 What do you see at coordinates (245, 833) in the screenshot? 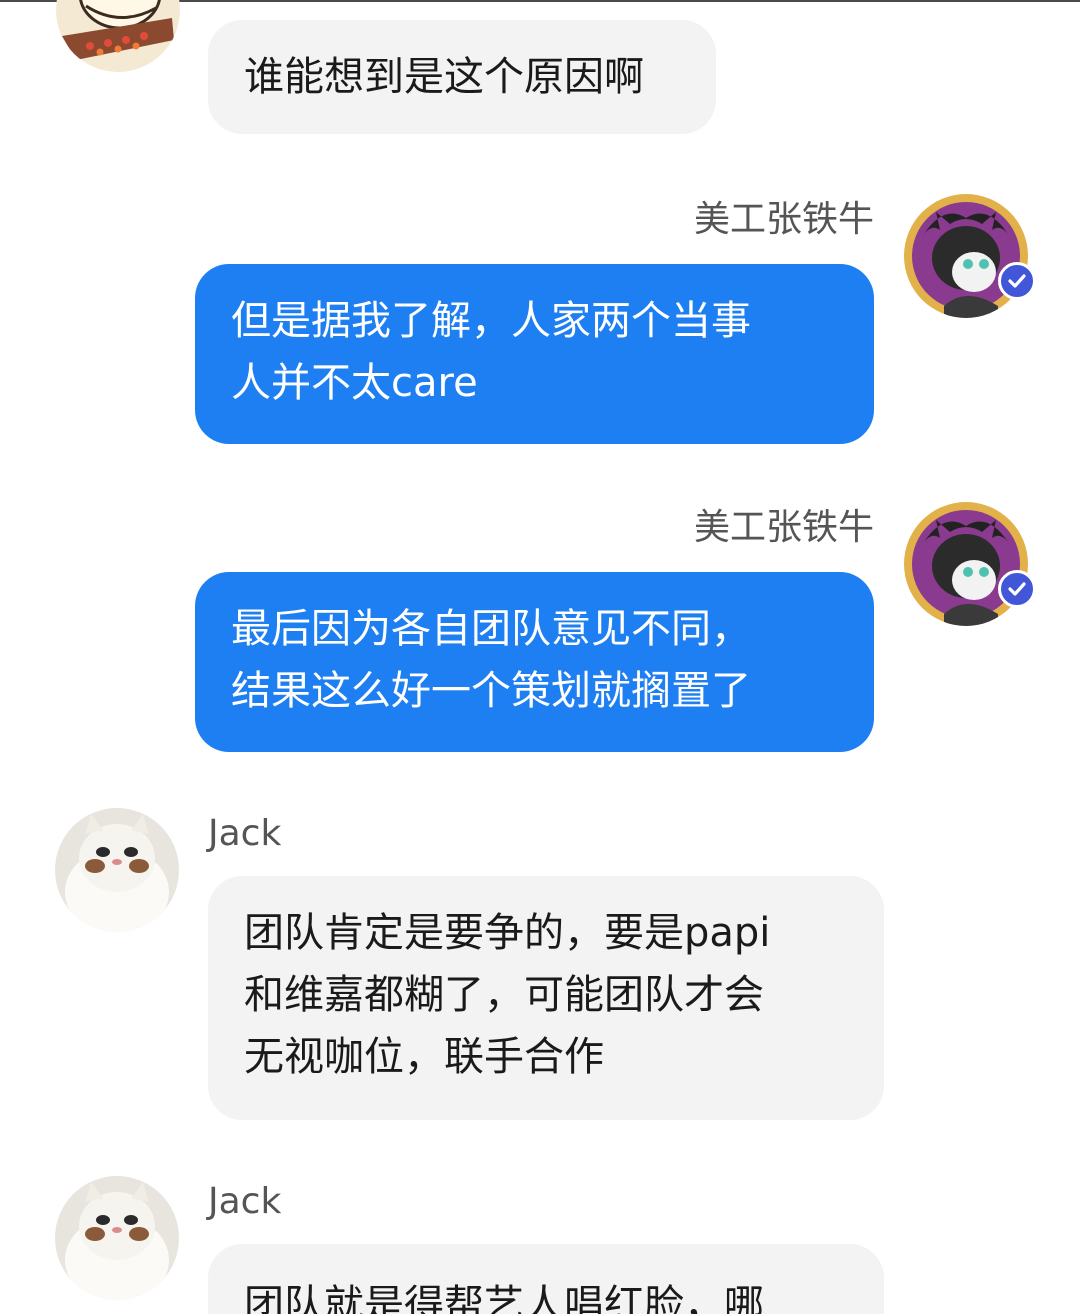
I see `sender-name-4: Jack` at bounding box center [245, 833].